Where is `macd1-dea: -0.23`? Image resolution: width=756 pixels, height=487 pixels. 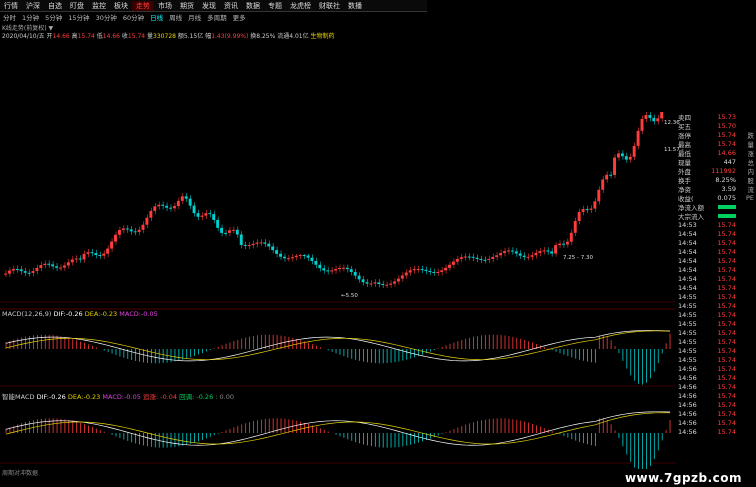 macd1-dea: -0.23 is located at coordinates (109, 314).